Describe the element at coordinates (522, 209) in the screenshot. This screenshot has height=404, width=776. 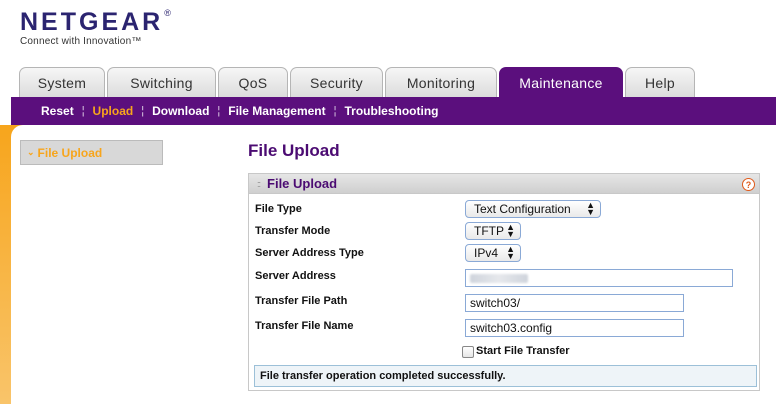
I see `file-type-value: Text Configuration` at that location.